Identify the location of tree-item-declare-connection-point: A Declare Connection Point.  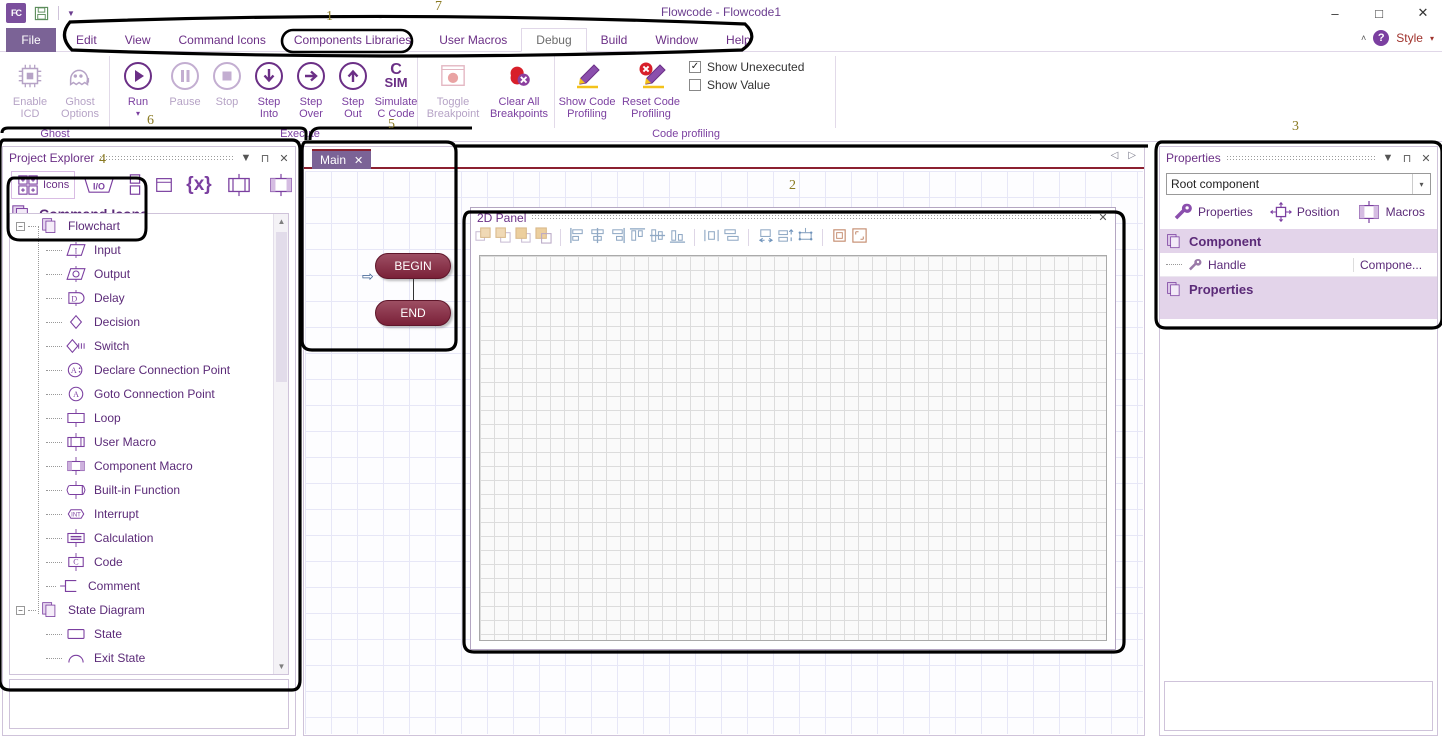
(141, 370).